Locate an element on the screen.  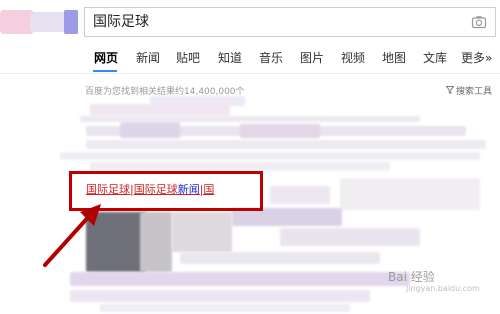
watermark-text: Bai 经验 is located at coordinates (411, 277).